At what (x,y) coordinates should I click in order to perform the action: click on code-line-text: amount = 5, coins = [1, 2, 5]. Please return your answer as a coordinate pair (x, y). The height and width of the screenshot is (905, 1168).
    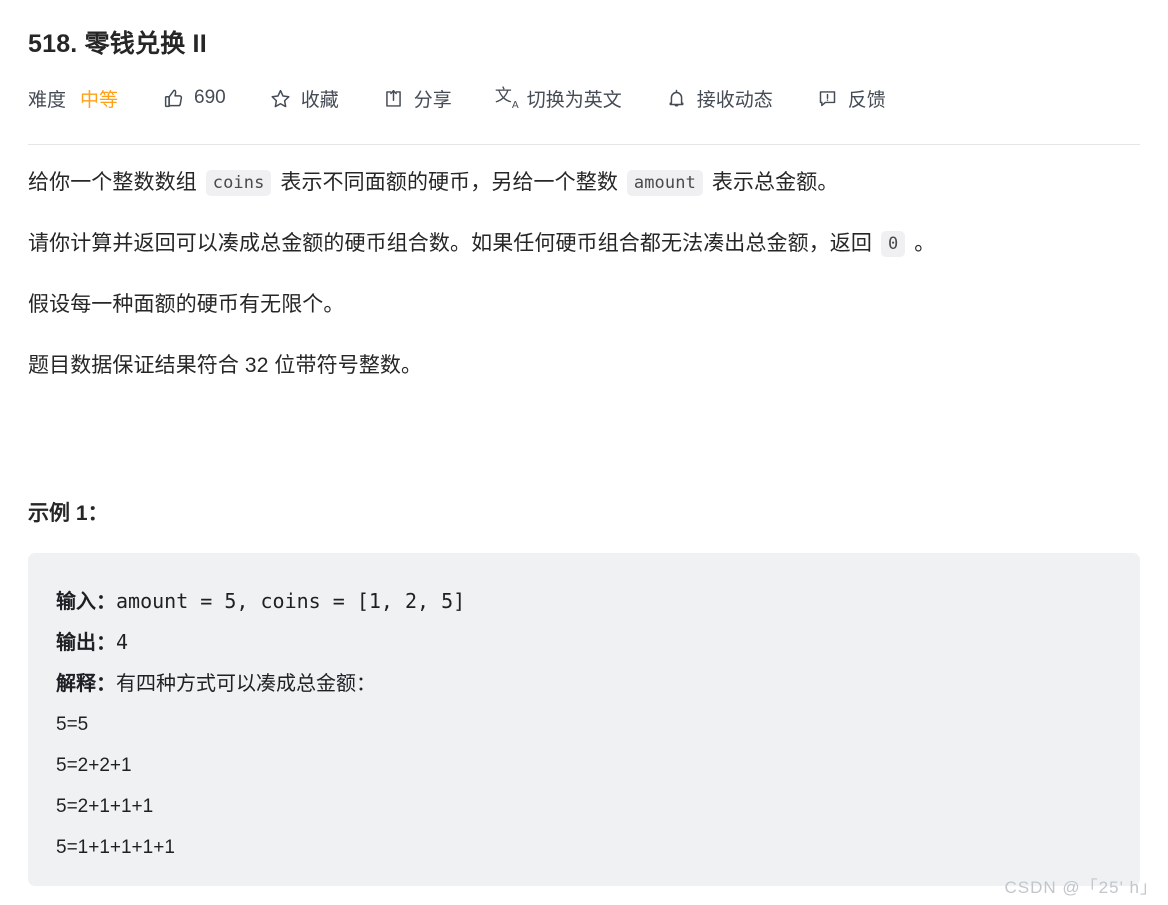
    Looking at the image, I should click on (291, 601).